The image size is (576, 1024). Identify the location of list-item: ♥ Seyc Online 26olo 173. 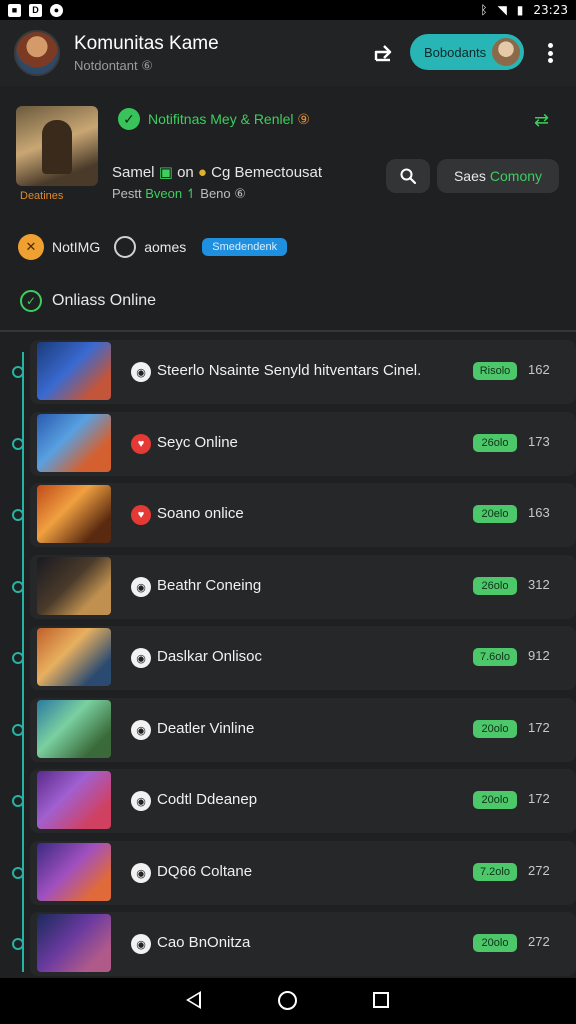
(303, 444).